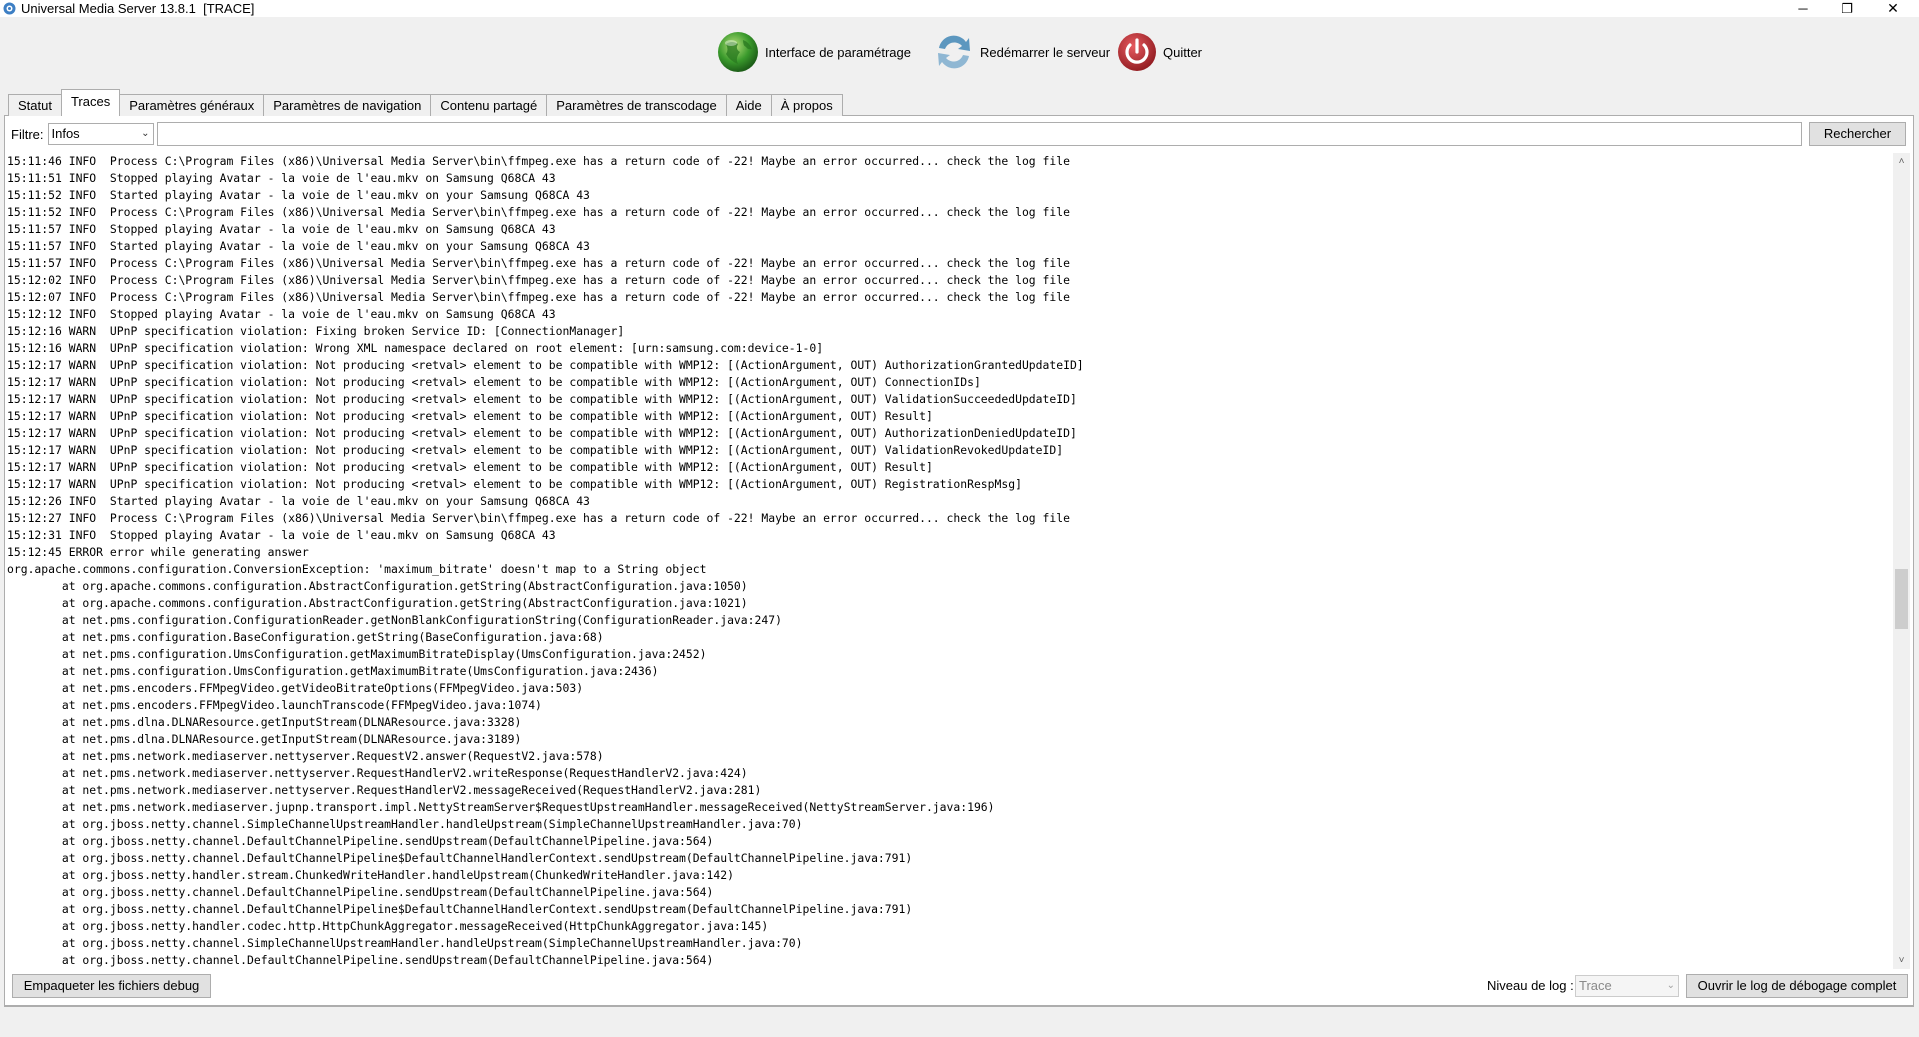 This screenshot has height=1037, width=1919. Describe the element at coordinates (111, 986) in the screenshot. I see `pack-debug-files-button: Empaqueter les fichiers debug` at that location.